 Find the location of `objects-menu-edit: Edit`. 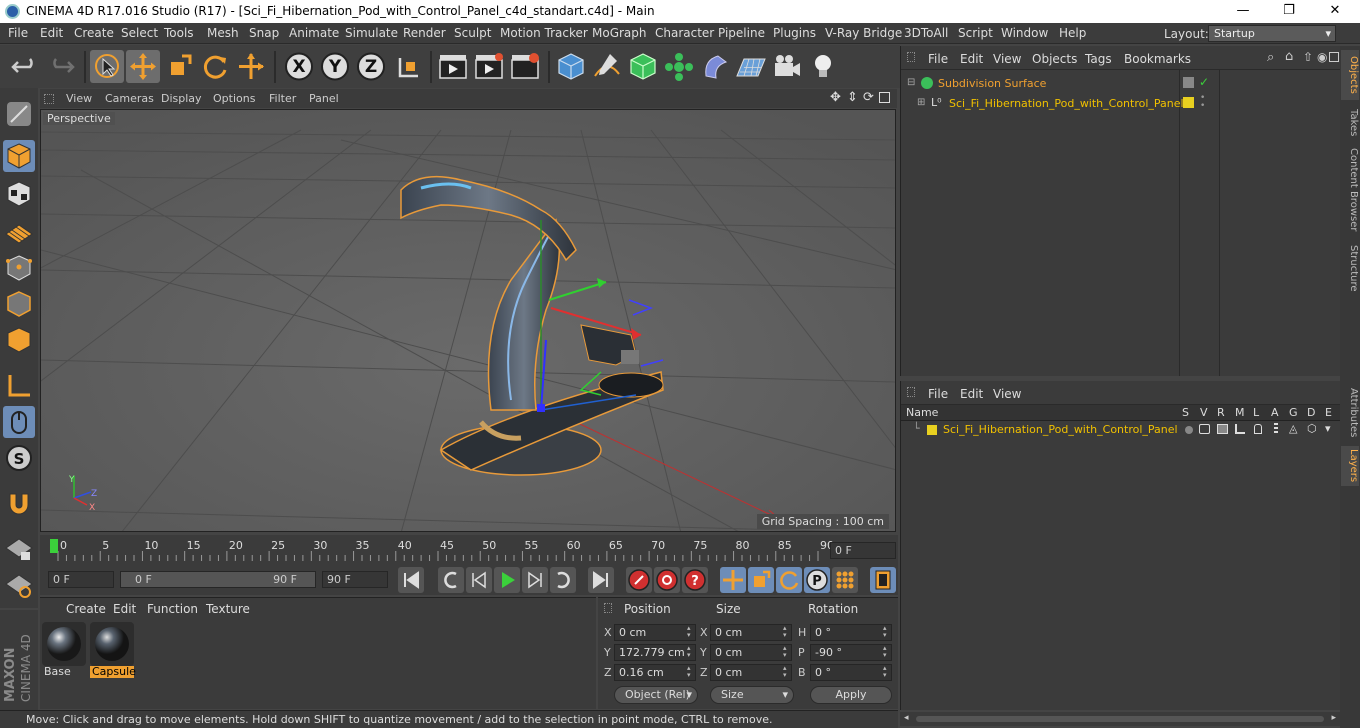

objects-menu-edit: Edit is located at coordinates (971, 59).